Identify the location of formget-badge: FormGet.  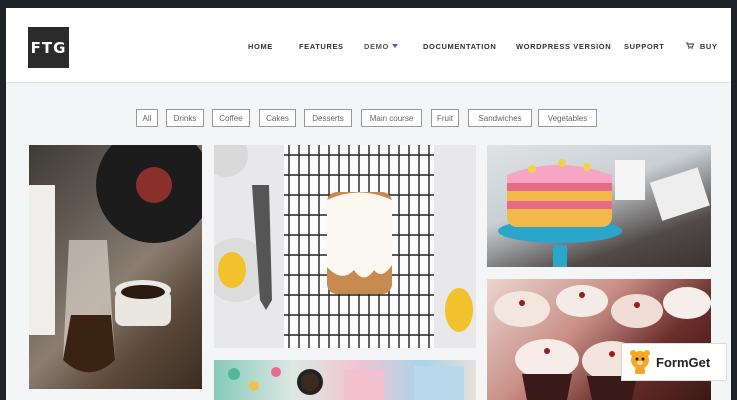
(674, 362).